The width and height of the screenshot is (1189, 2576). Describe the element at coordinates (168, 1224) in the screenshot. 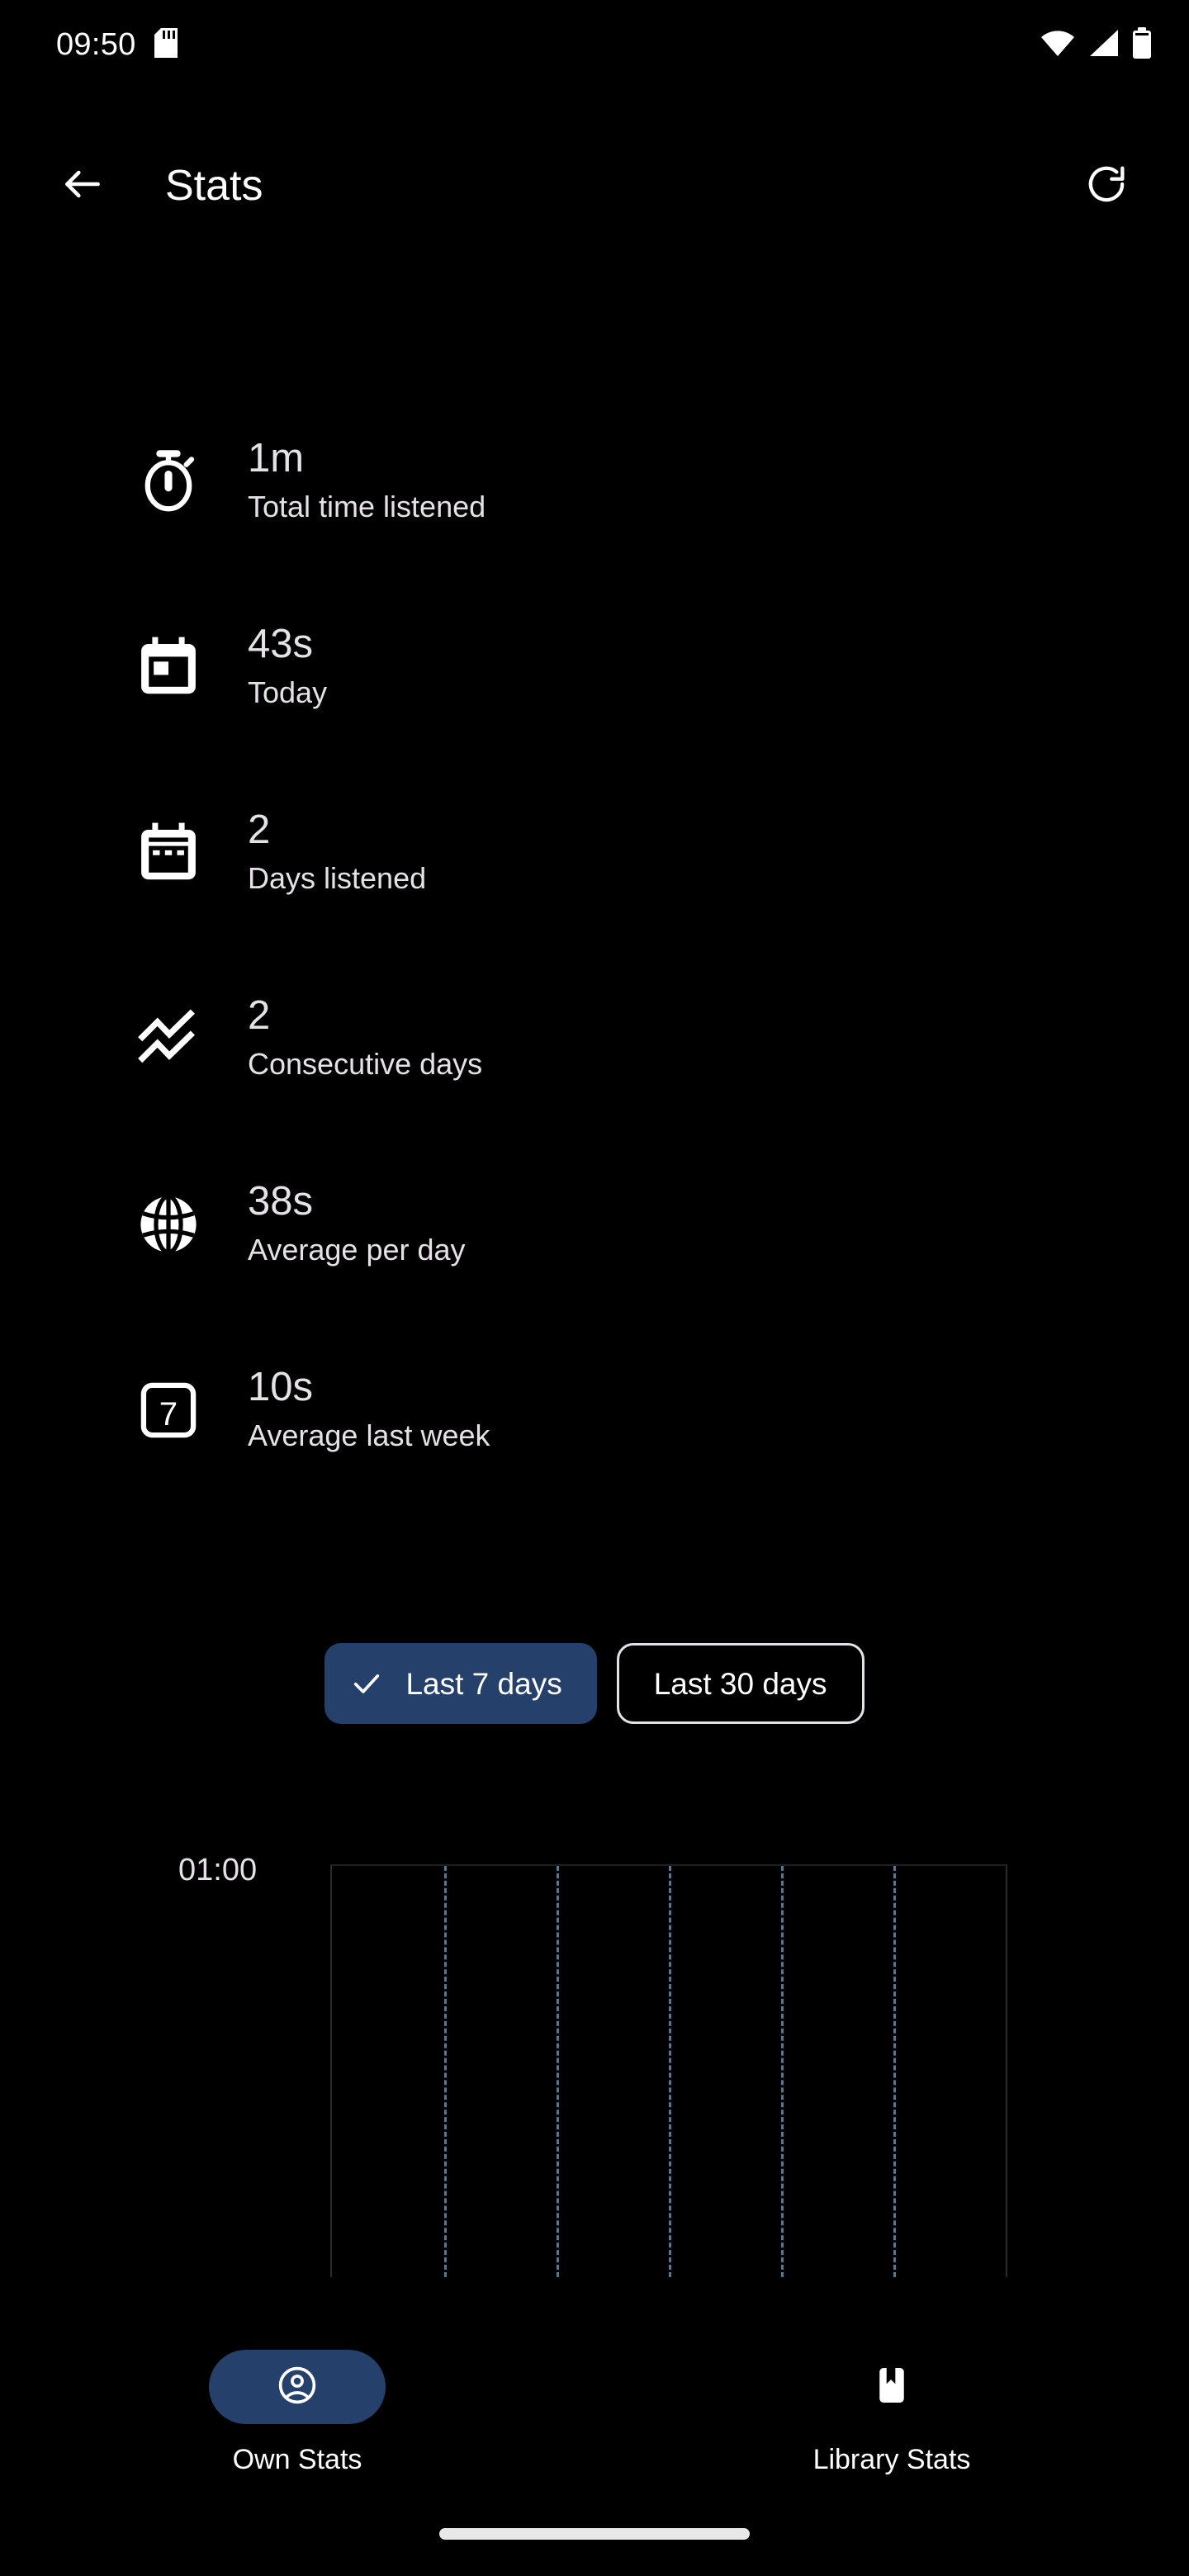

I see `globe-icon` at that location.